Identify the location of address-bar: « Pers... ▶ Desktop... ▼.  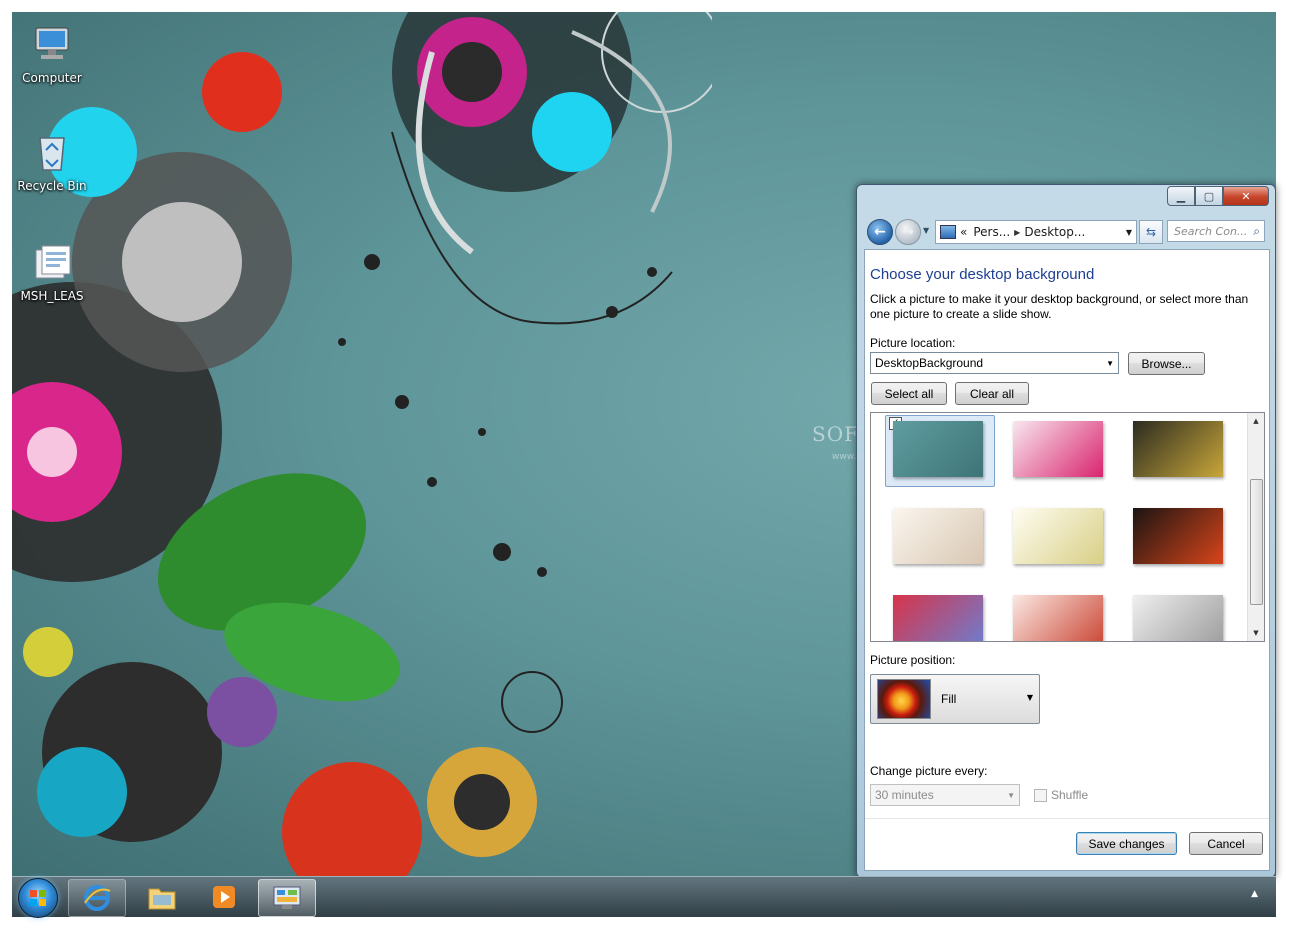
(1036, 232).